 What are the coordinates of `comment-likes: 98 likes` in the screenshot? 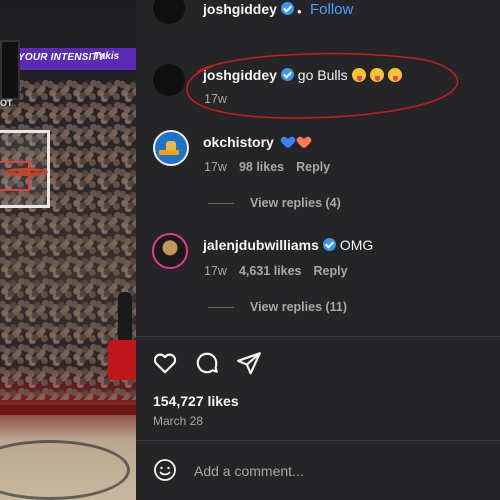 It's located at (261, 167).